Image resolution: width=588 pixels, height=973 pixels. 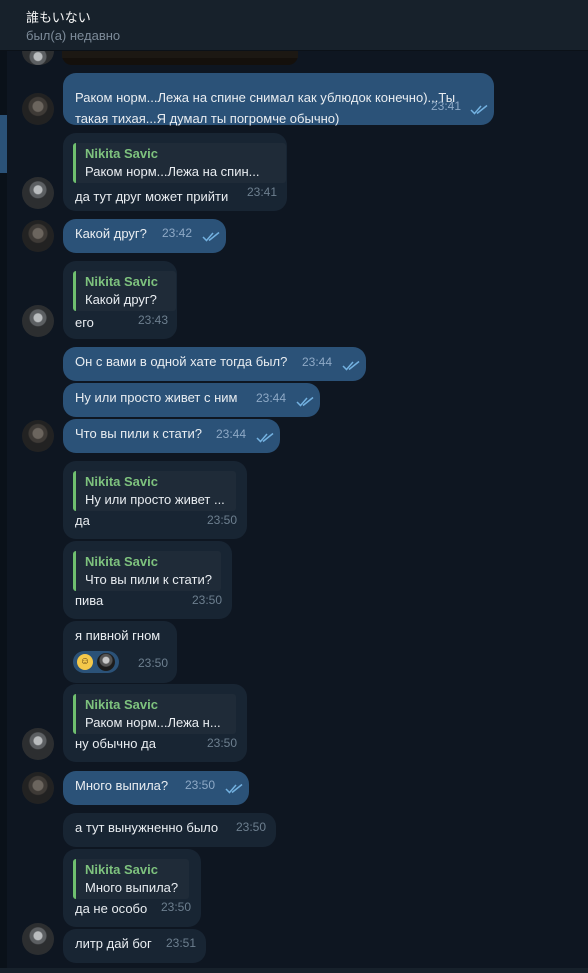 What do you see at coordinates (138, 433) in the screenshot?
I see `message-text: Что вы пили к стати?` at bounding box center [138, 433].